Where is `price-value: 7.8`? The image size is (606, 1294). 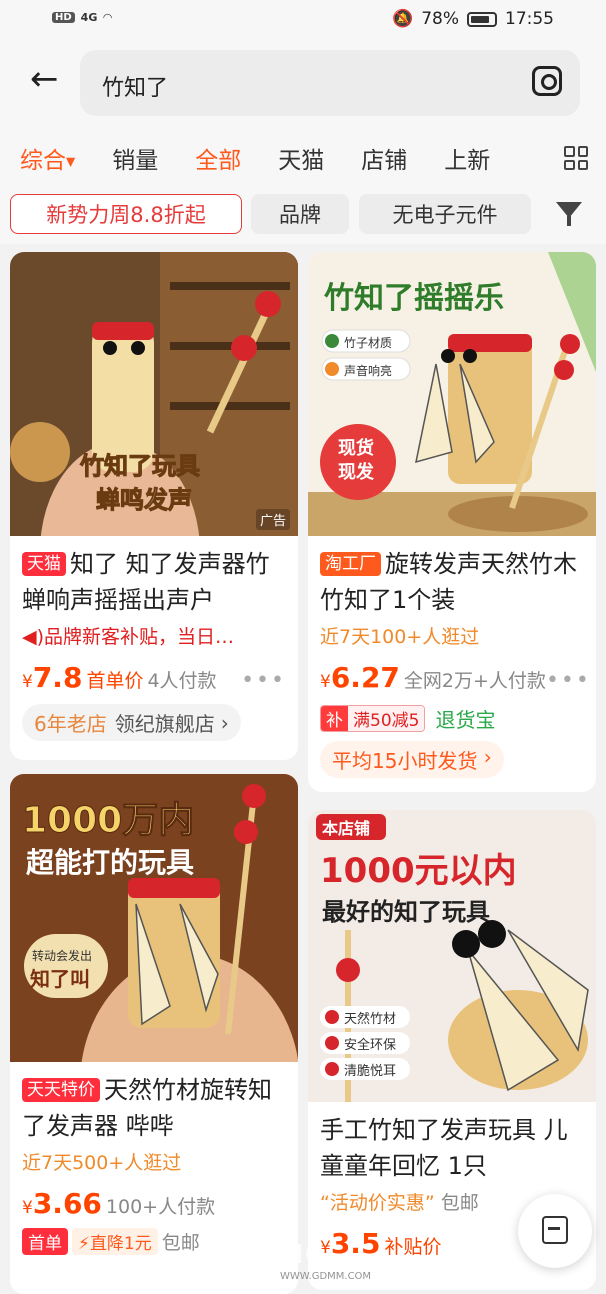
price-value: 7.8 is located at coordinates (57, 677).